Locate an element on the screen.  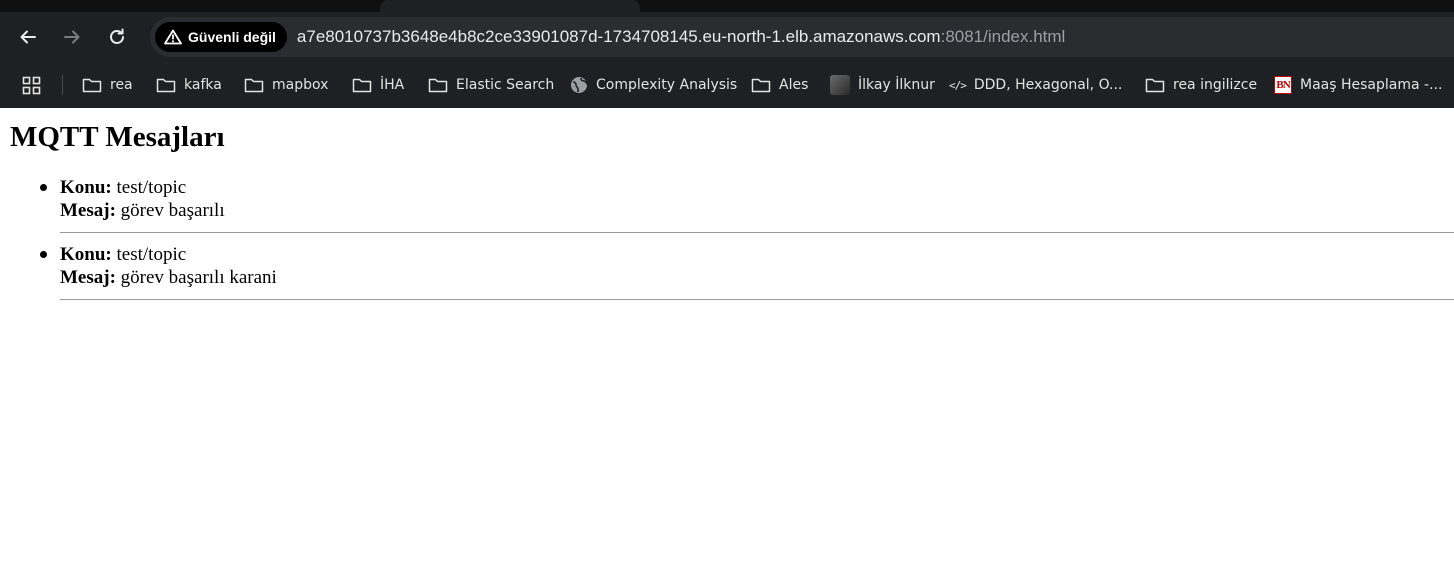
bookmarks-divider is located at coordinates (62, 85).